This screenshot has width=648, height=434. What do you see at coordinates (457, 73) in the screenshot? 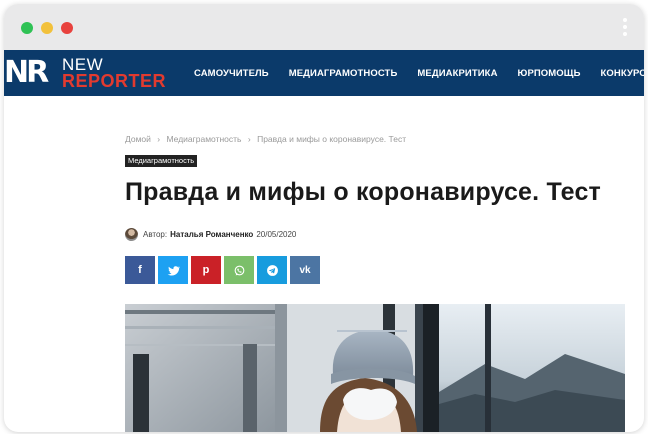
I see `menu-item-mediakritika: МЕДИАКРИТИКА` at bounding box center [457, 73].